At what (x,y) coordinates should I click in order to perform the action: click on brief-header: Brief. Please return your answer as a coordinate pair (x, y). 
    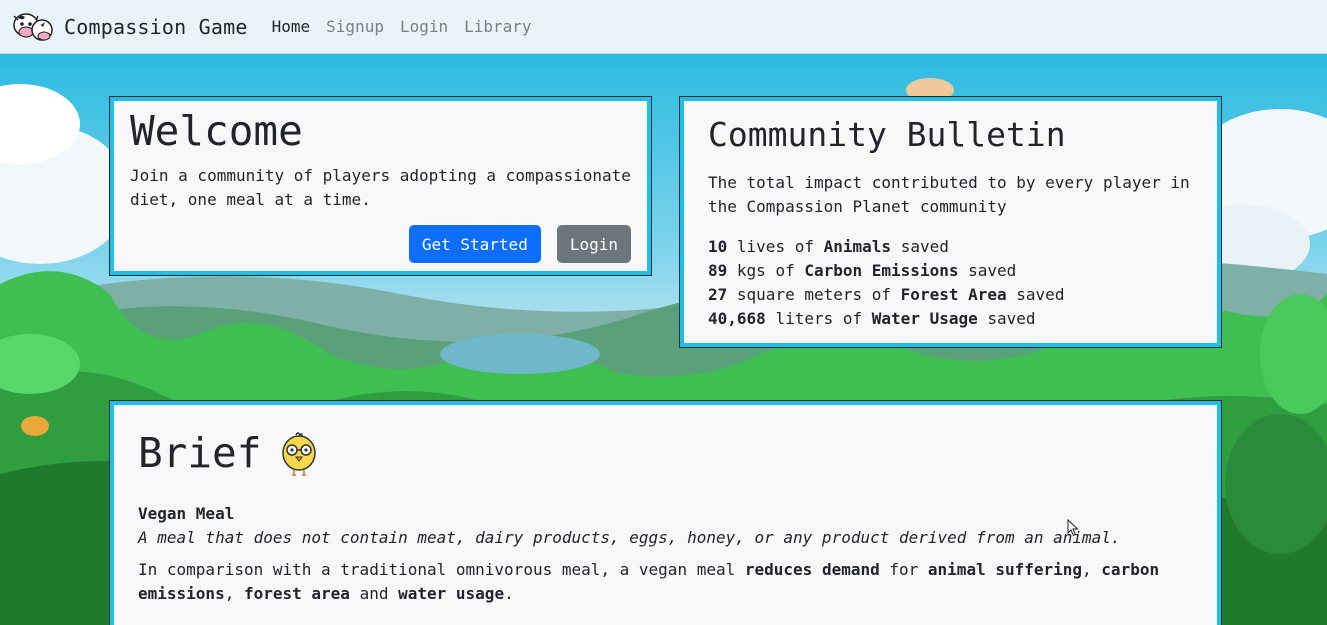
    Looking at the image, I should click on (665, 453).